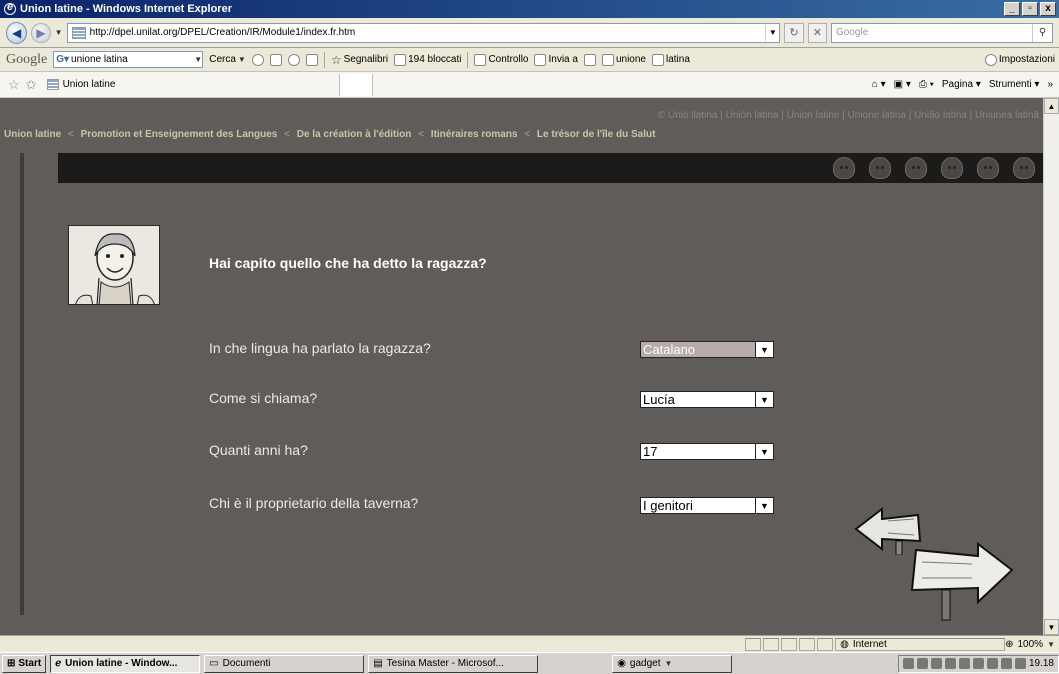  What do you see at coordinates (926, 84) in the screenshot?
I see `print-icon: ⎙ ▾` at bounding box center [926, 84].